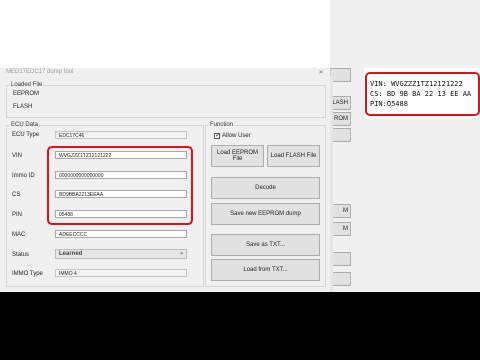  Describe the element at coordinates (340, 229) in the screenshot. I see `background-button-6: M` at that location.